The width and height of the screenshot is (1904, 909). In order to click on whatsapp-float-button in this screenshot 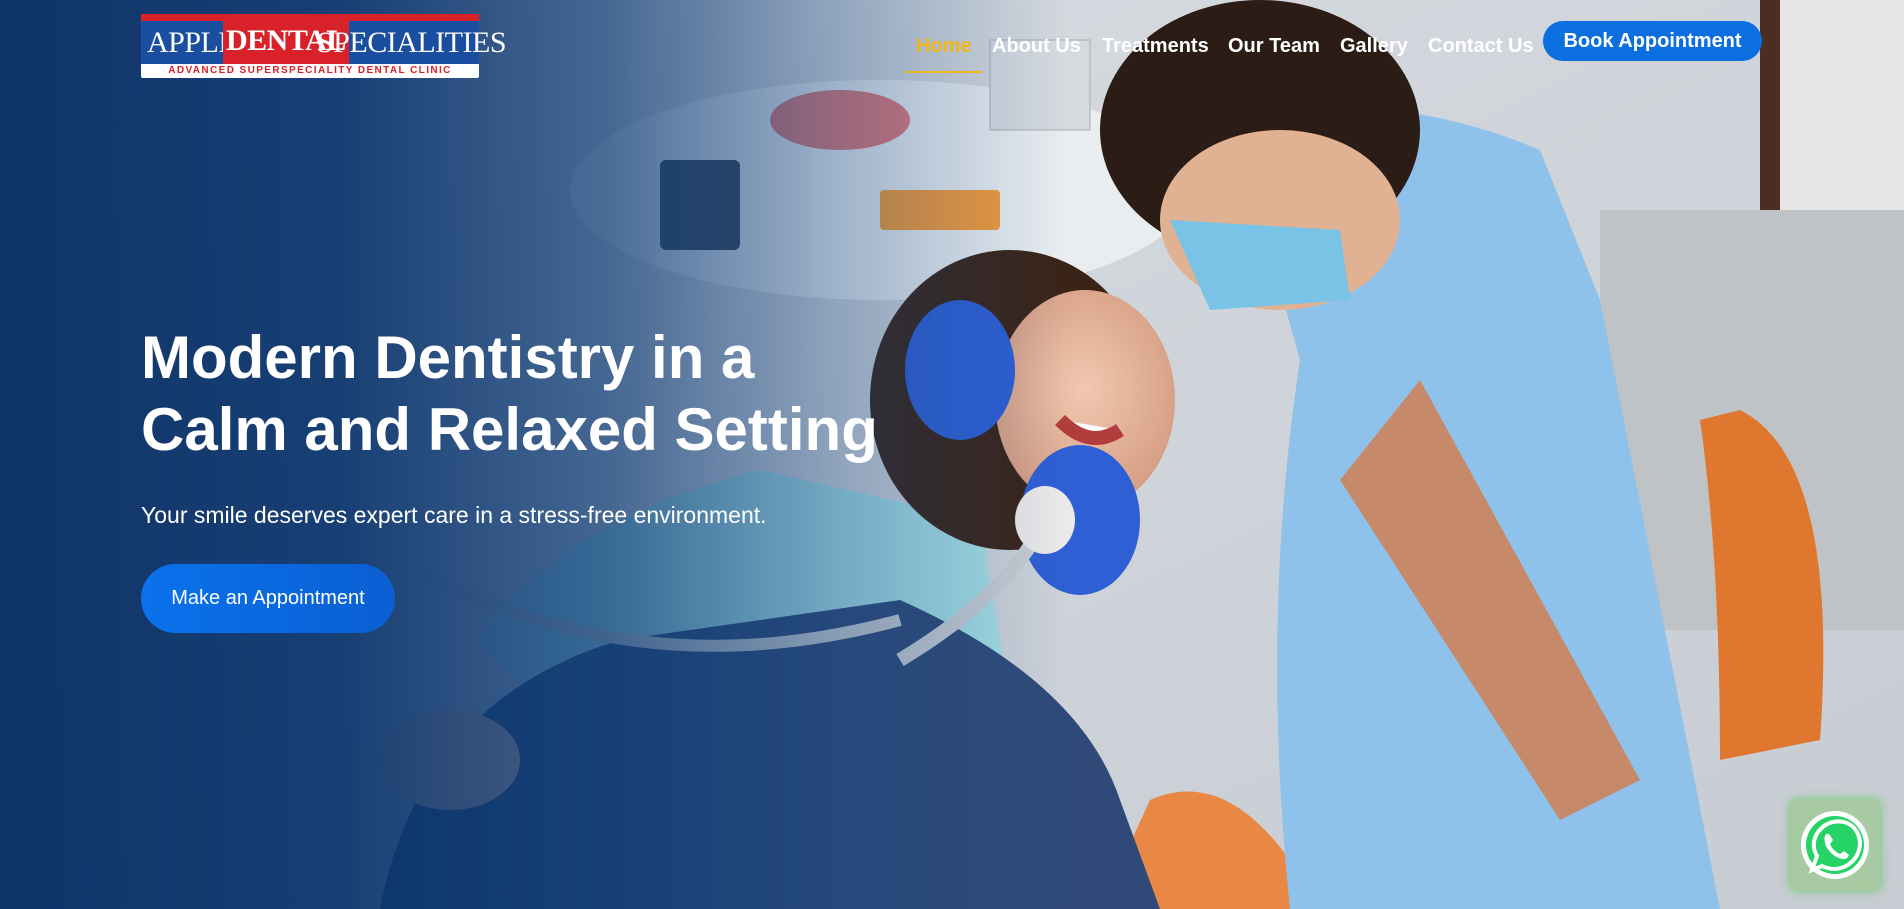, I will do `click(1835, 845)`.